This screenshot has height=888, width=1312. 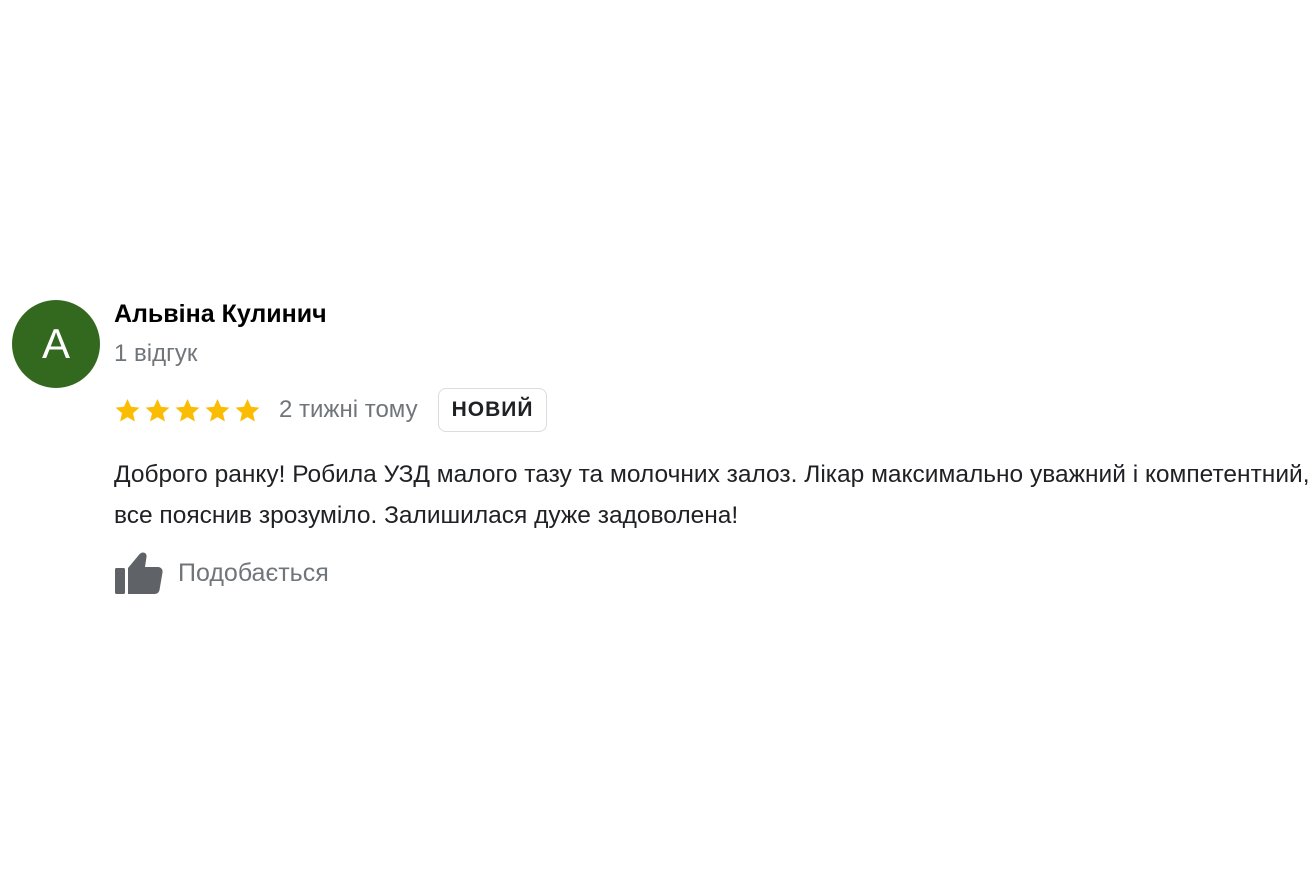 I want to click on new-badge: НОВИЙ, so click(x=492, y=410).